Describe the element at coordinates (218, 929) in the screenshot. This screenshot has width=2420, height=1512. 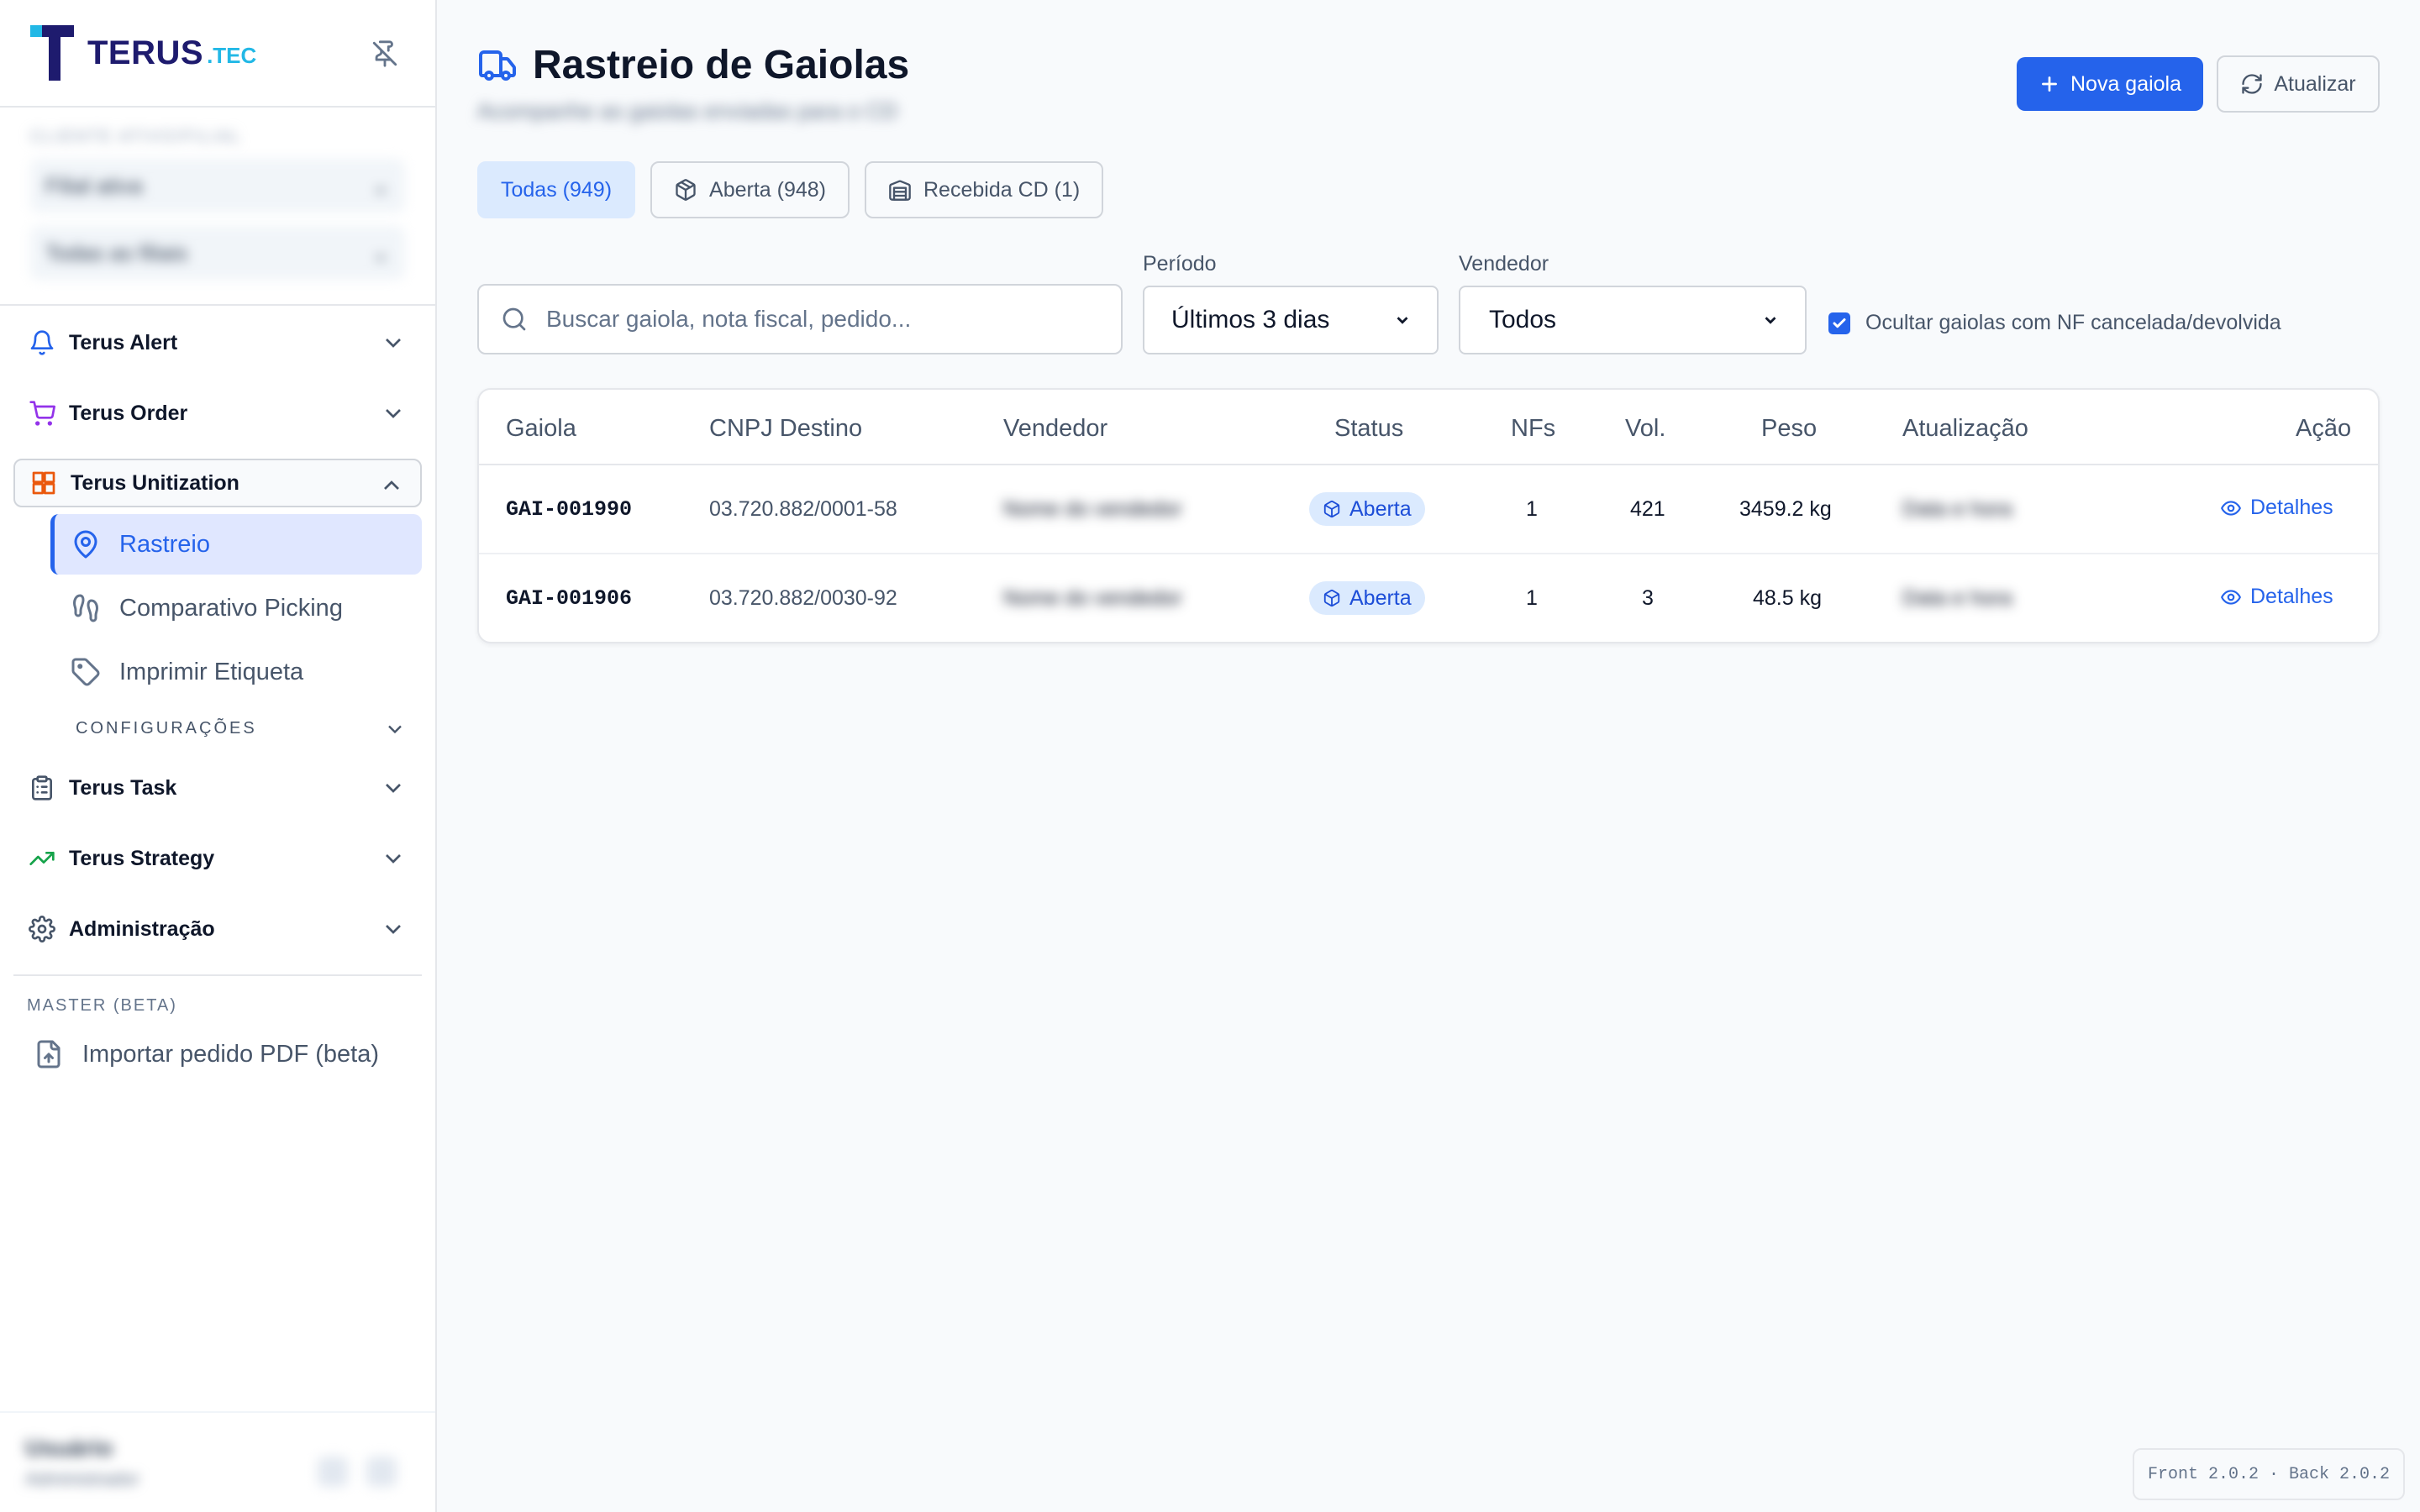
I see `nav-administracao: Administração` at that location.